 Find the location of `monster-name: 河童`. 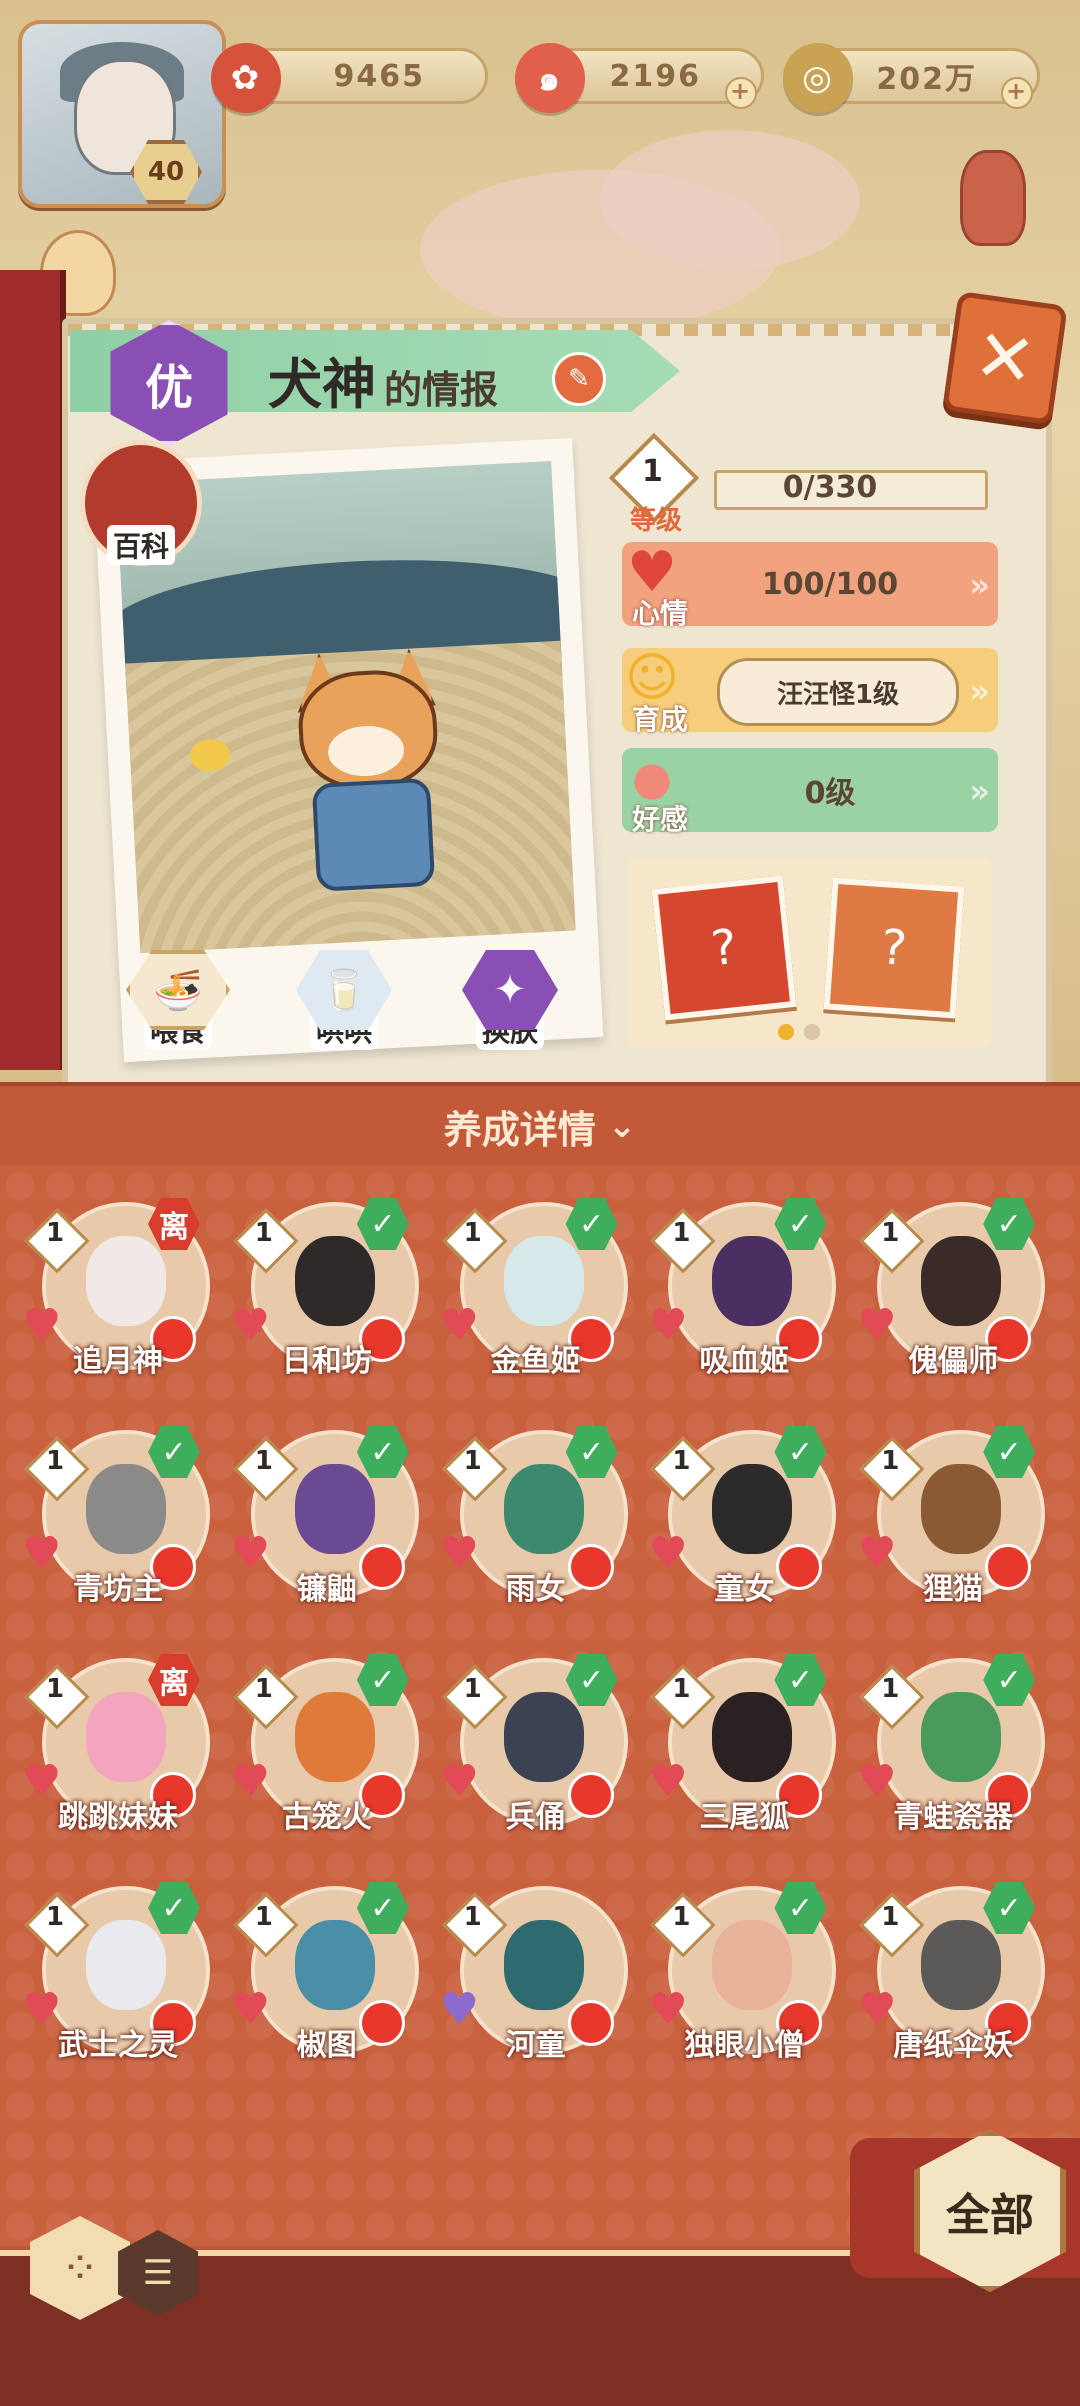

monster-name: 河童 is located at coordinates (535, 2045).